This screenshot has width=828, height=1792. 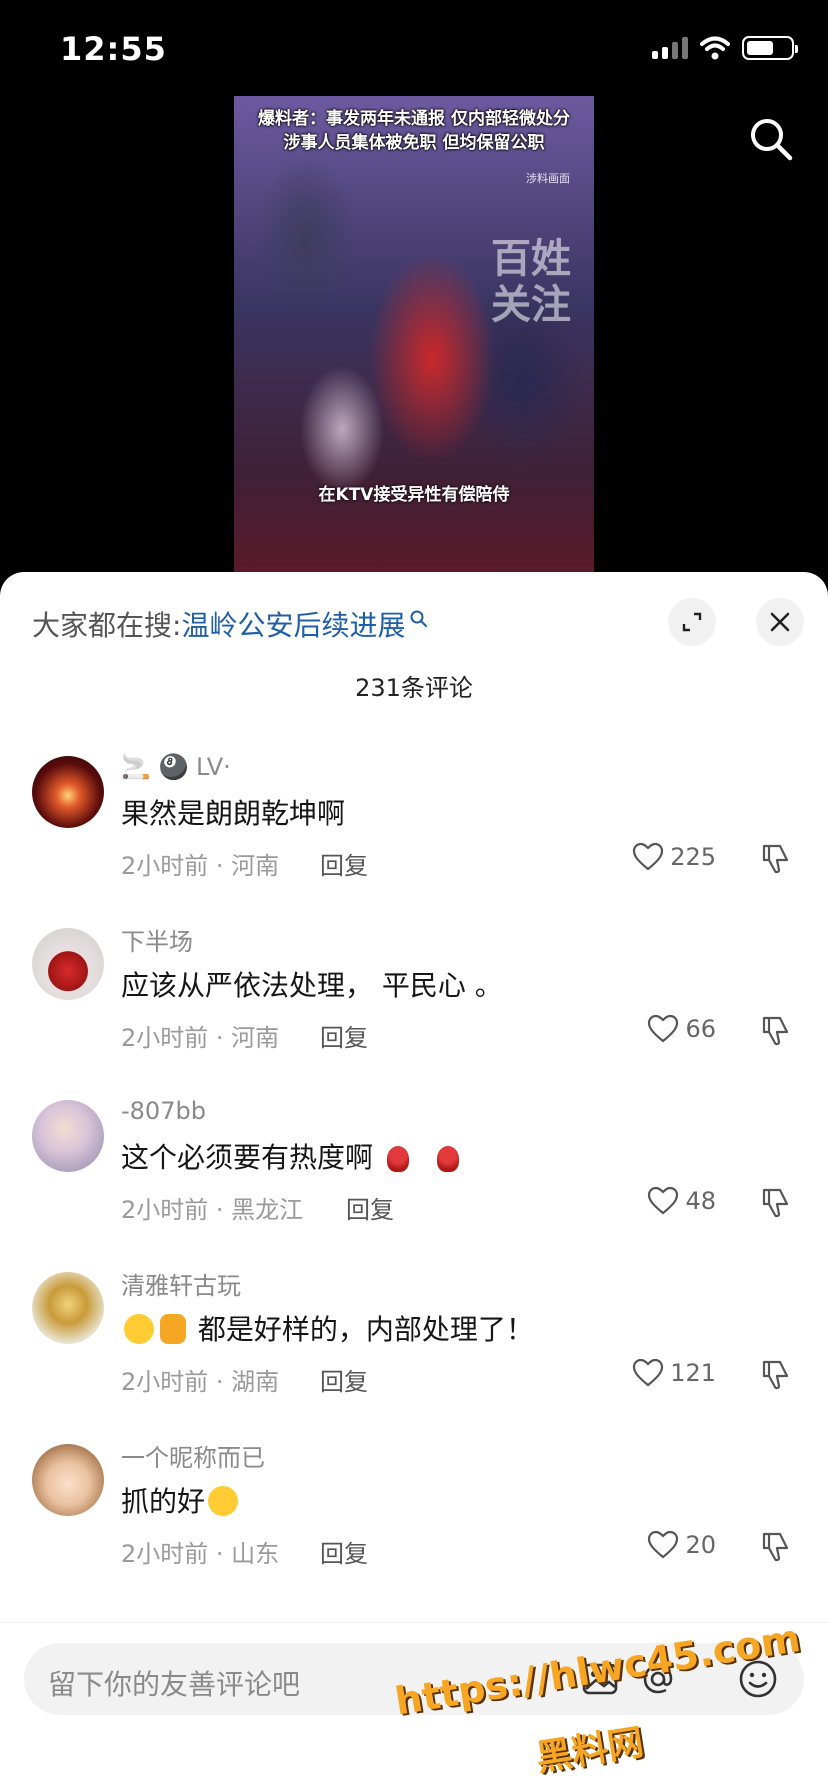 What do you see at coordinates (670, 48) in the screenshot?
I see `cellular-signal-icon` at bounding box center [670, 48].